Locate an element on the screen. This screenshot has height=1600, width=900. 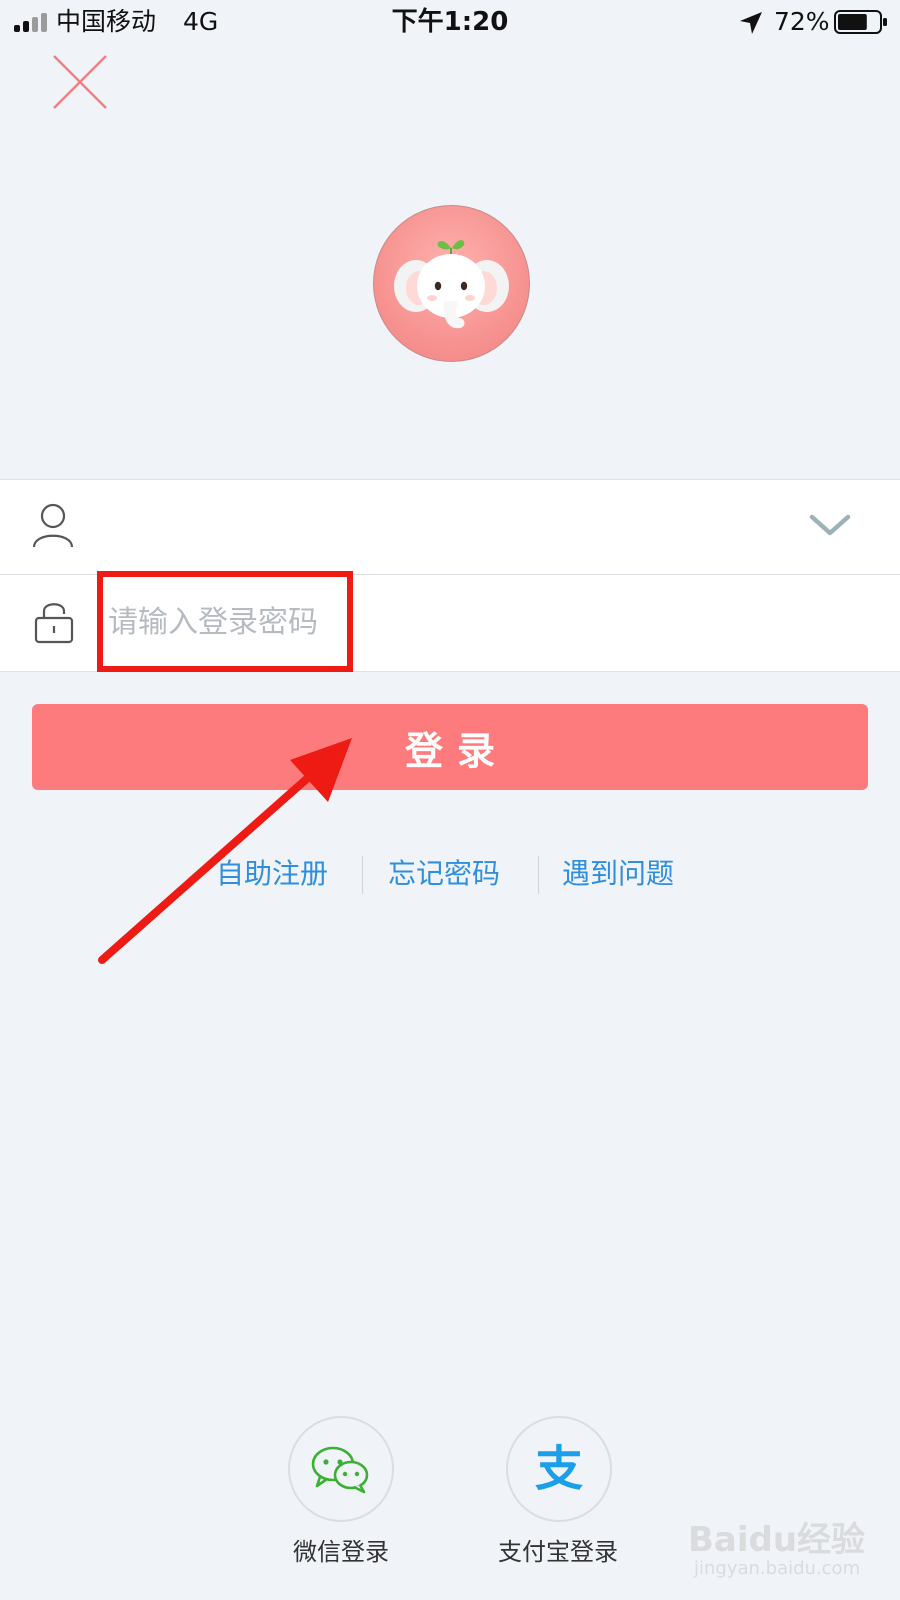
avatar is located at coordinates (451, 283).